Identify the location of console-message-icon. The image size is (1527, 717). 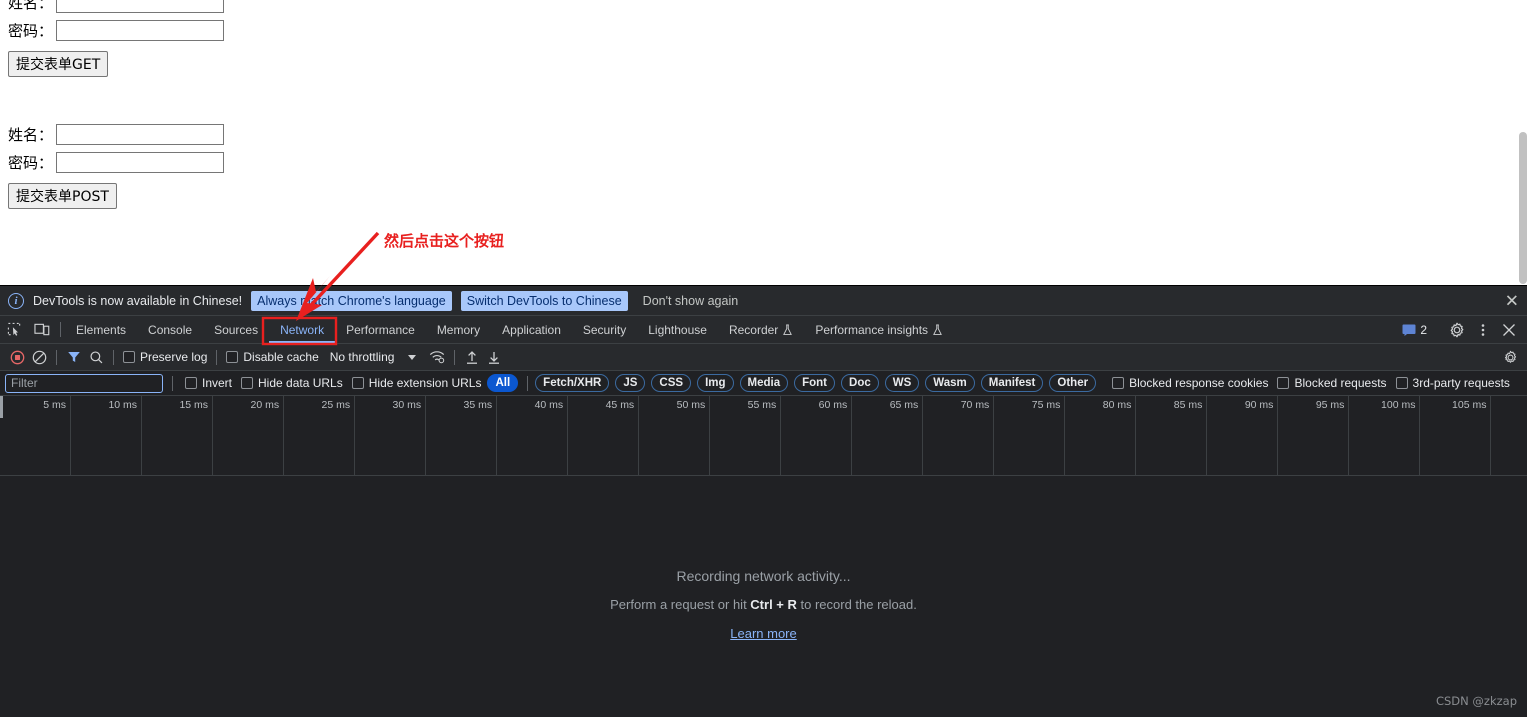
(1409, 330).